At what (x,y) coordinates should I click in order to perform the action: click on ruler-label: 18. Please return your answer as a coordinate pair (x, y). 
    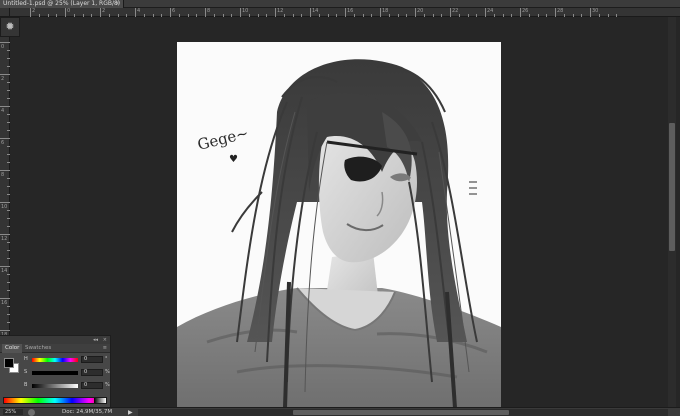
    Looking at the image, I should click on (385, 11).